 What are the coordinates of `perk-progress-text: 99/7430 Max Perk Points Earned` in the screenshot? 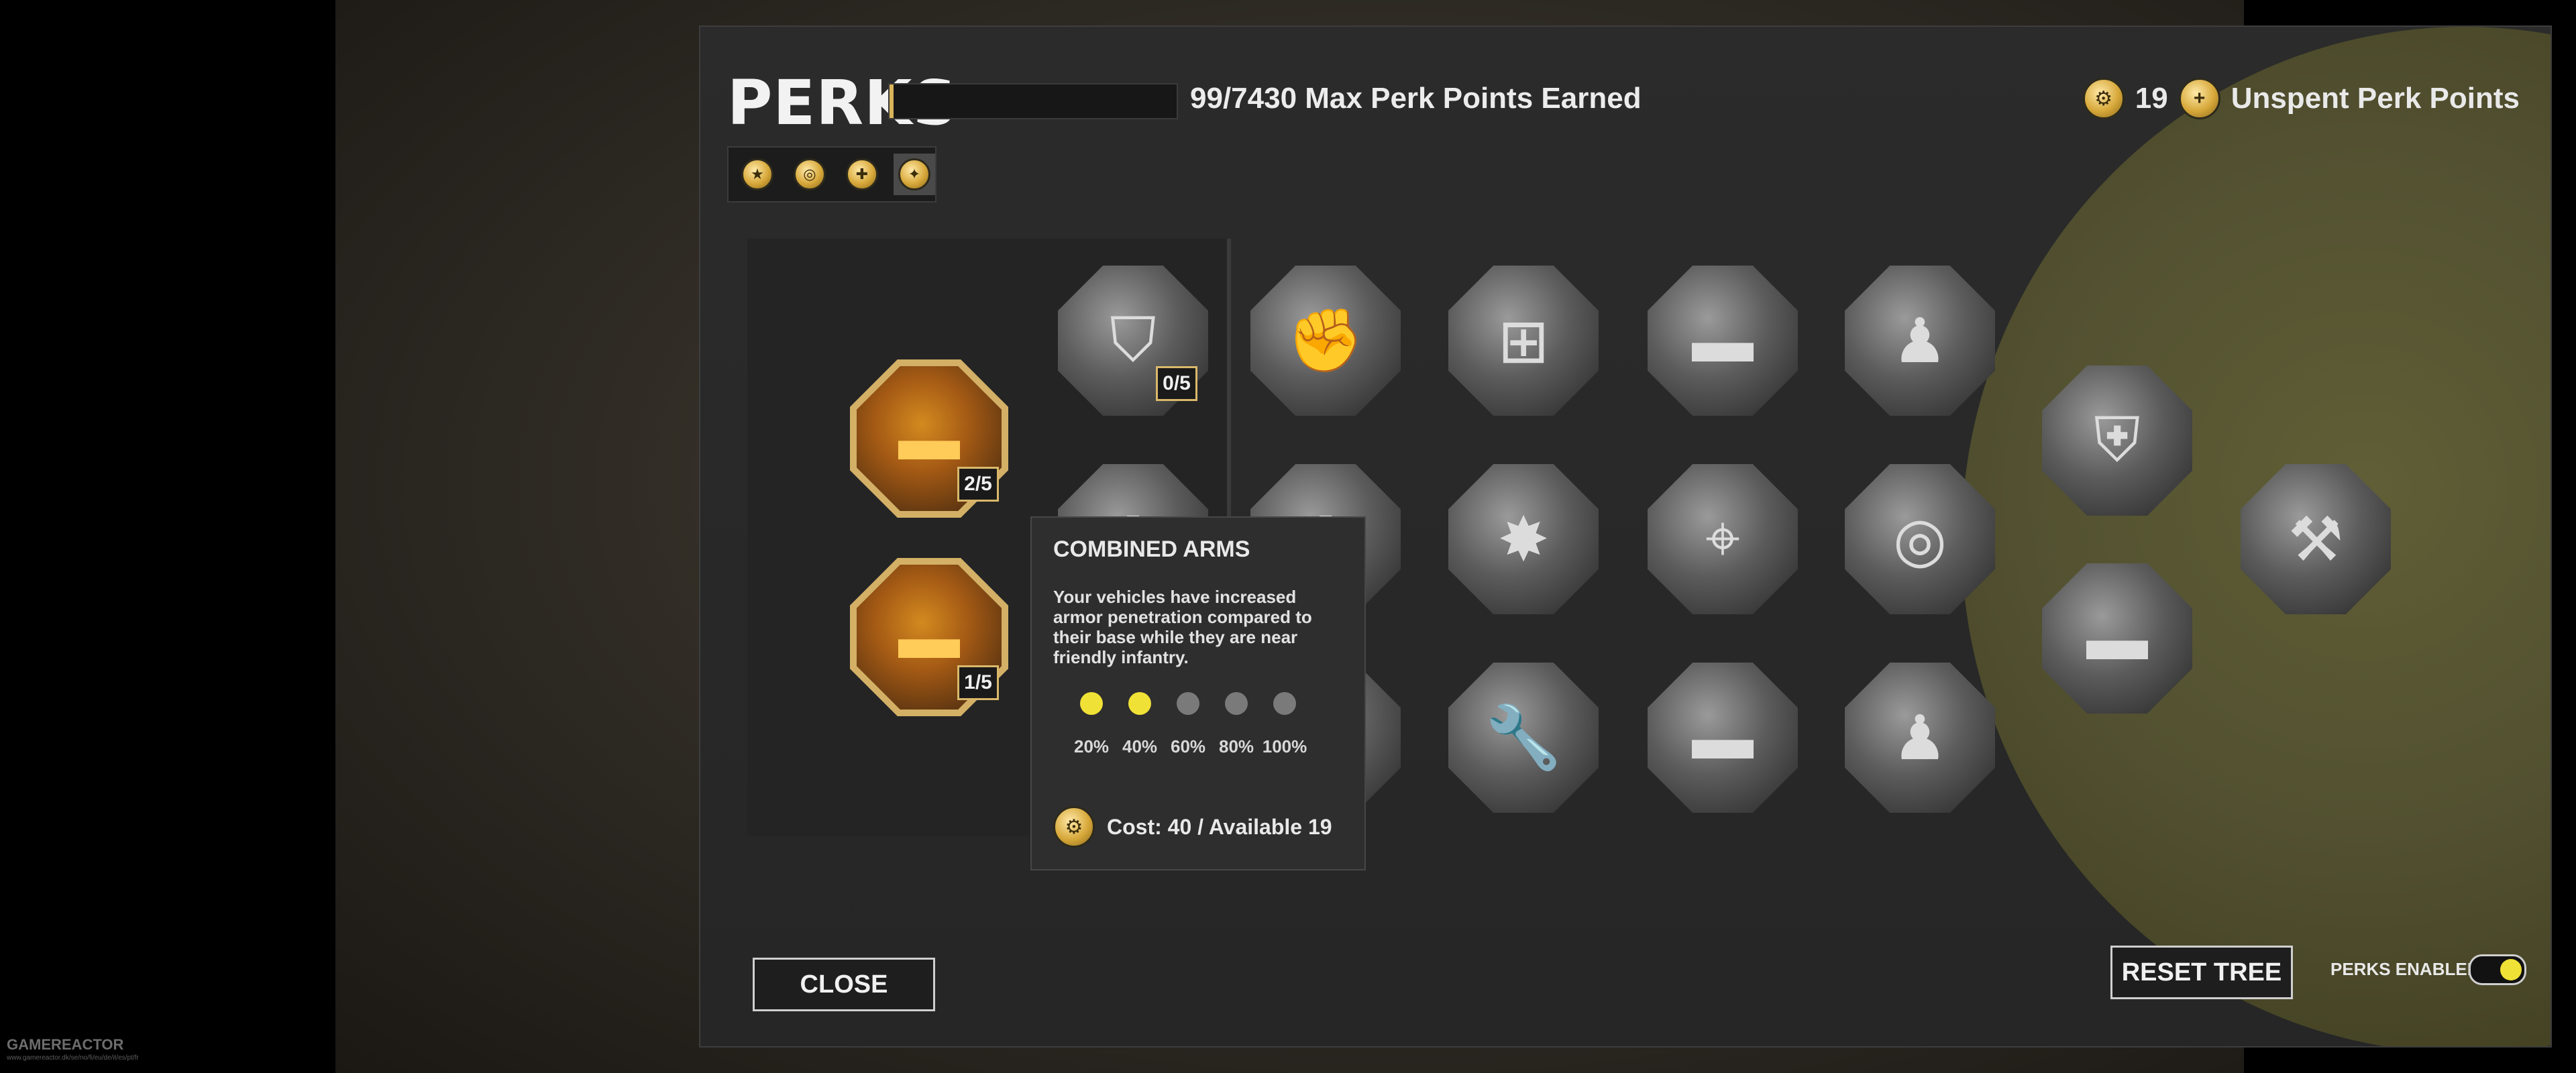 It's located at (1416, 98).